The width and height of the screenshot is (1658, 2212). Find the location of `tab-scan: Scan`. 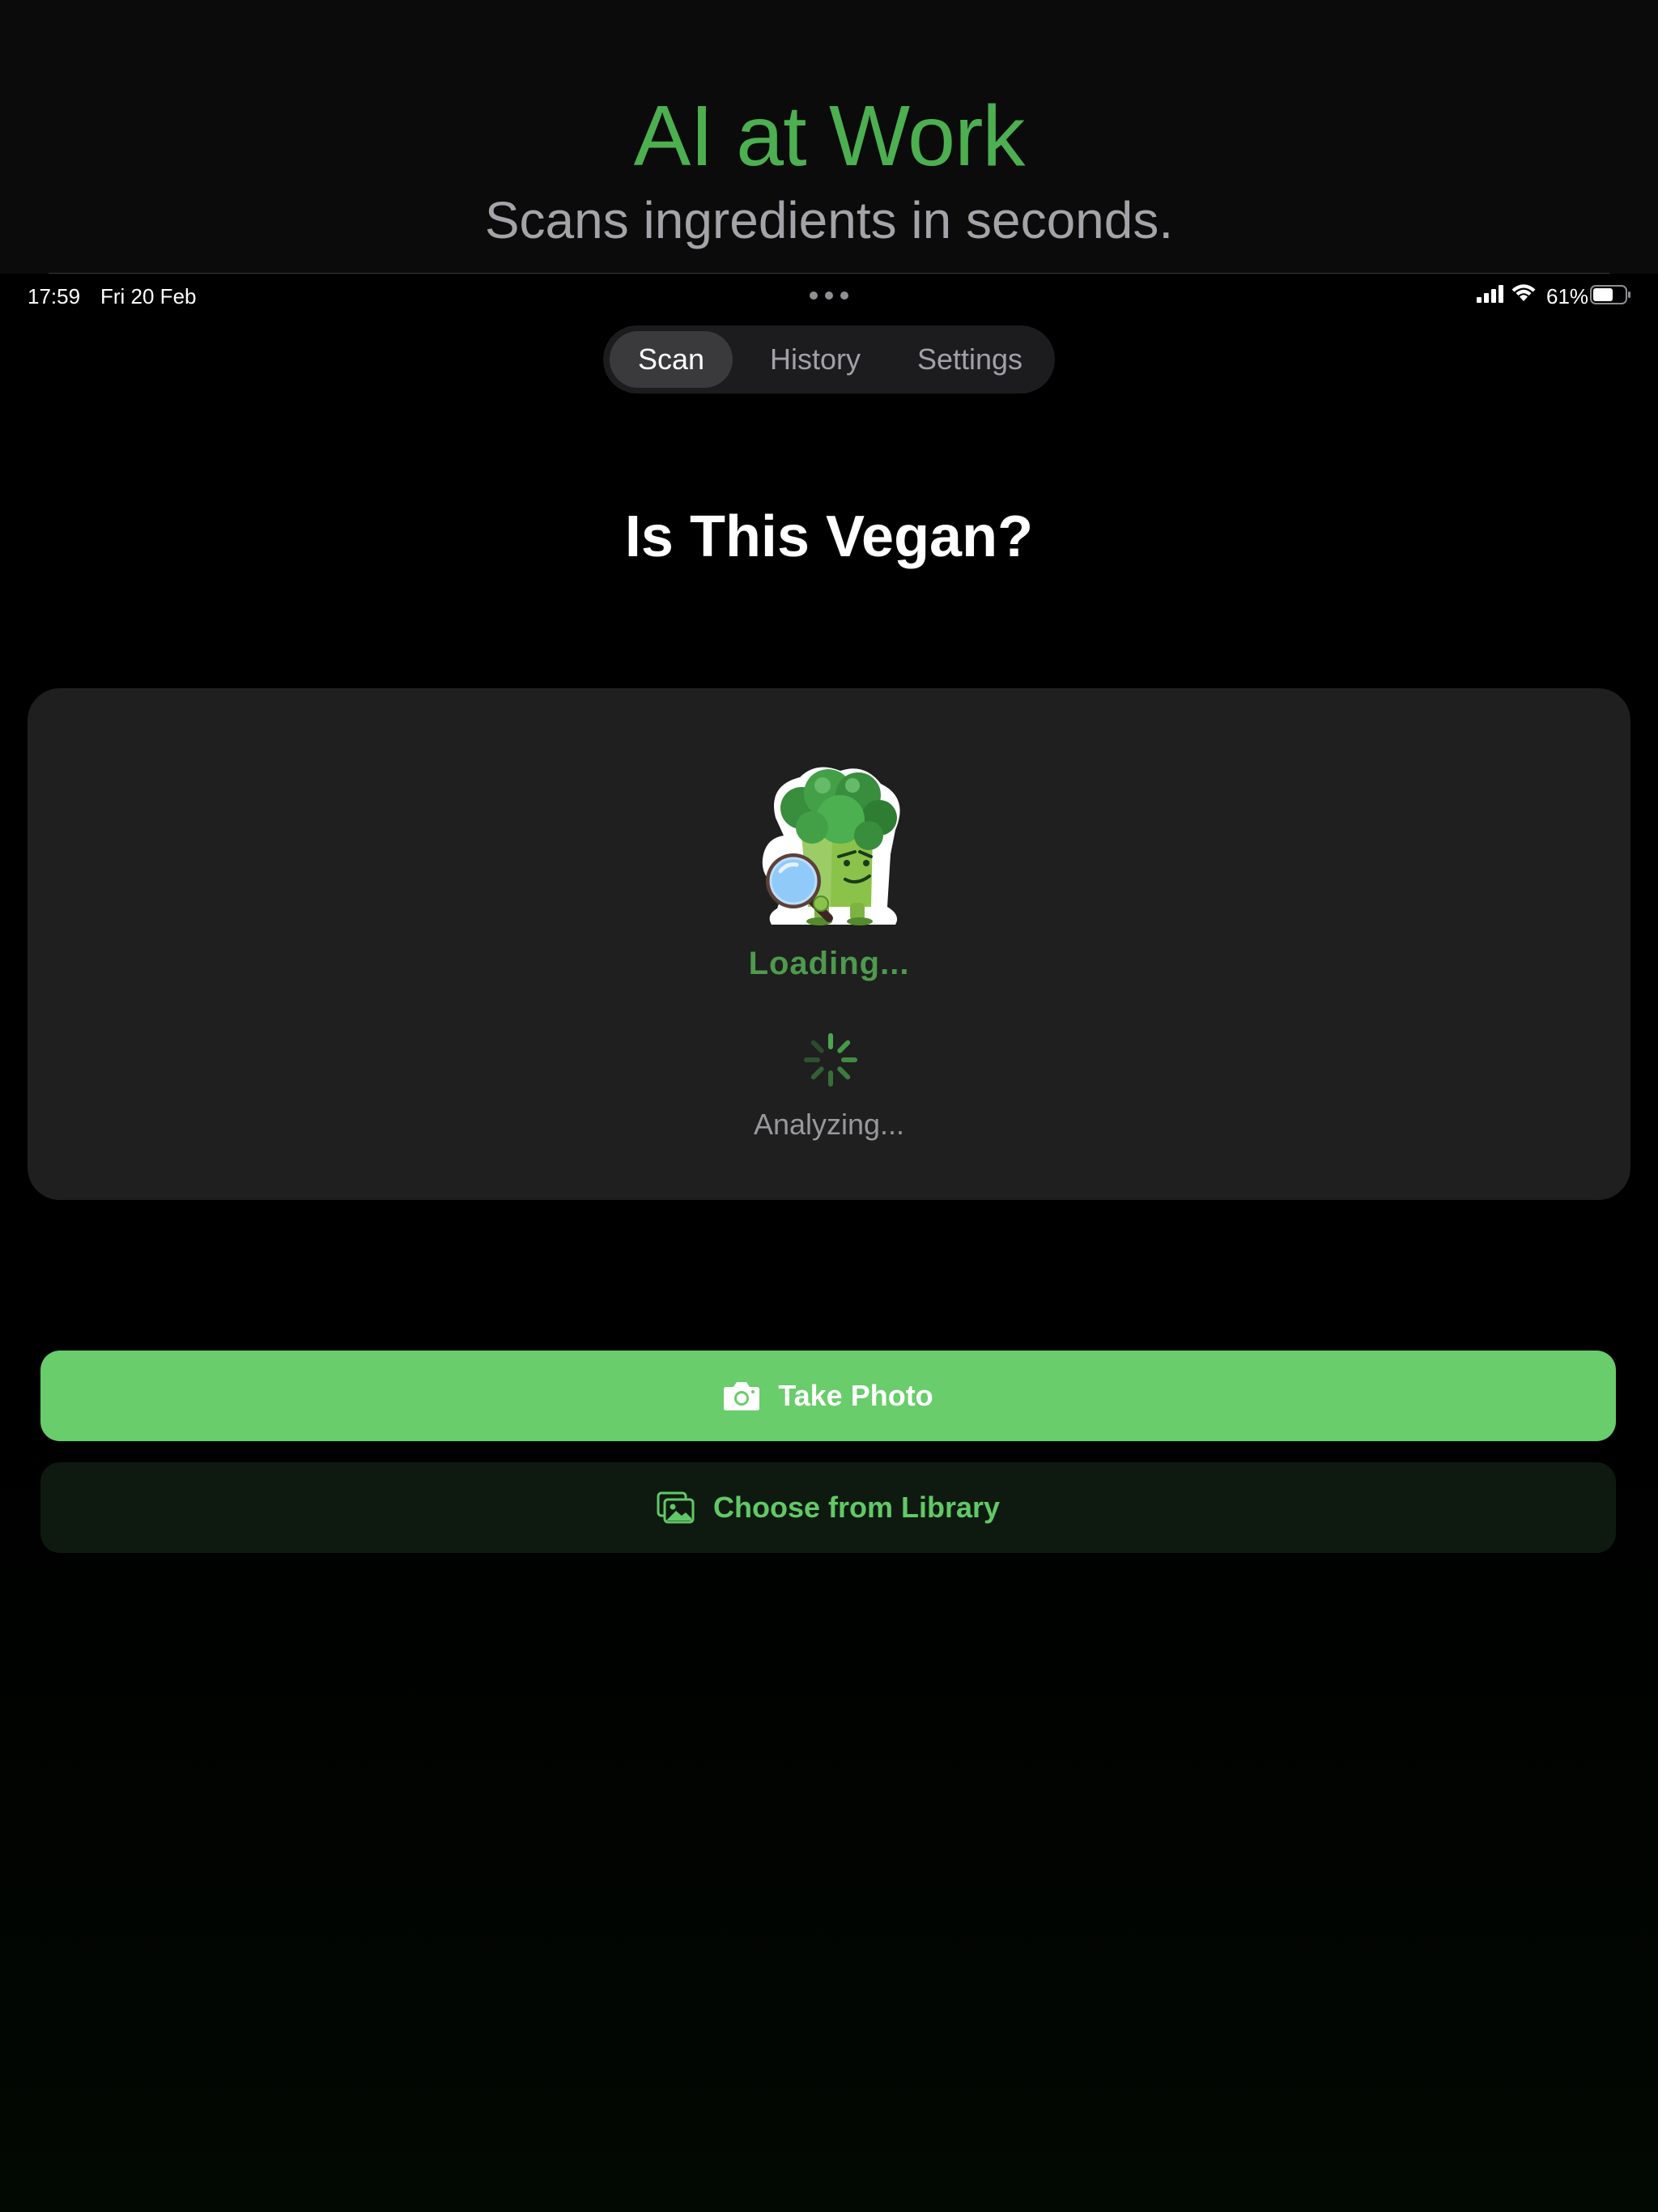

tab-scan: Scan is located at coordinates (671, 360).